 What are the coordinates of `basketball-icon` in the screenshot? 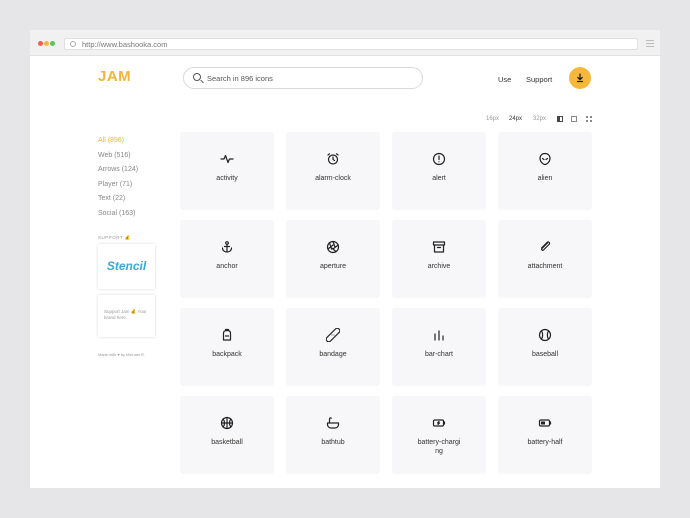 It's located at (227, 423).